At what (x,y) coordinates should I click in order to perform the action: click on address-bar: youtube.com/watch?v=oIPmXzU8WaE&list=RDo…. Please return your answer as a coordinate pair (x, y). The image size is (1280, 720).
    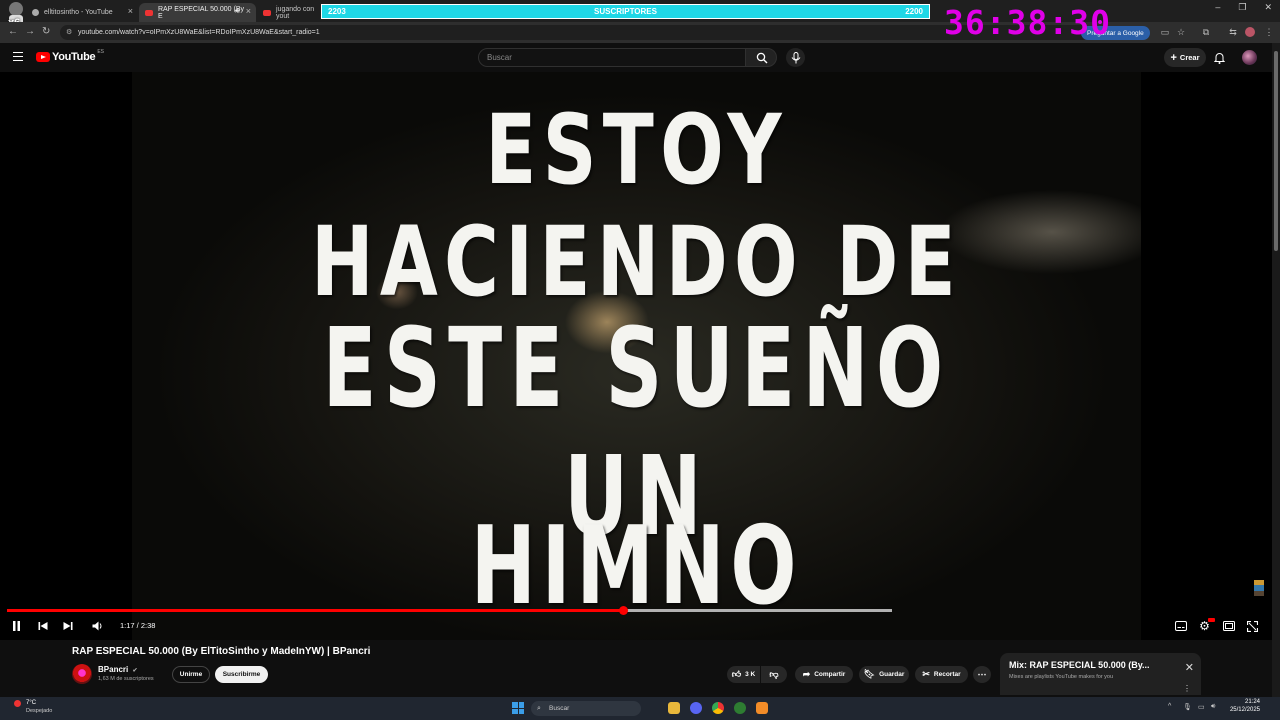
    Looking at the image, I should click on (575, 32).